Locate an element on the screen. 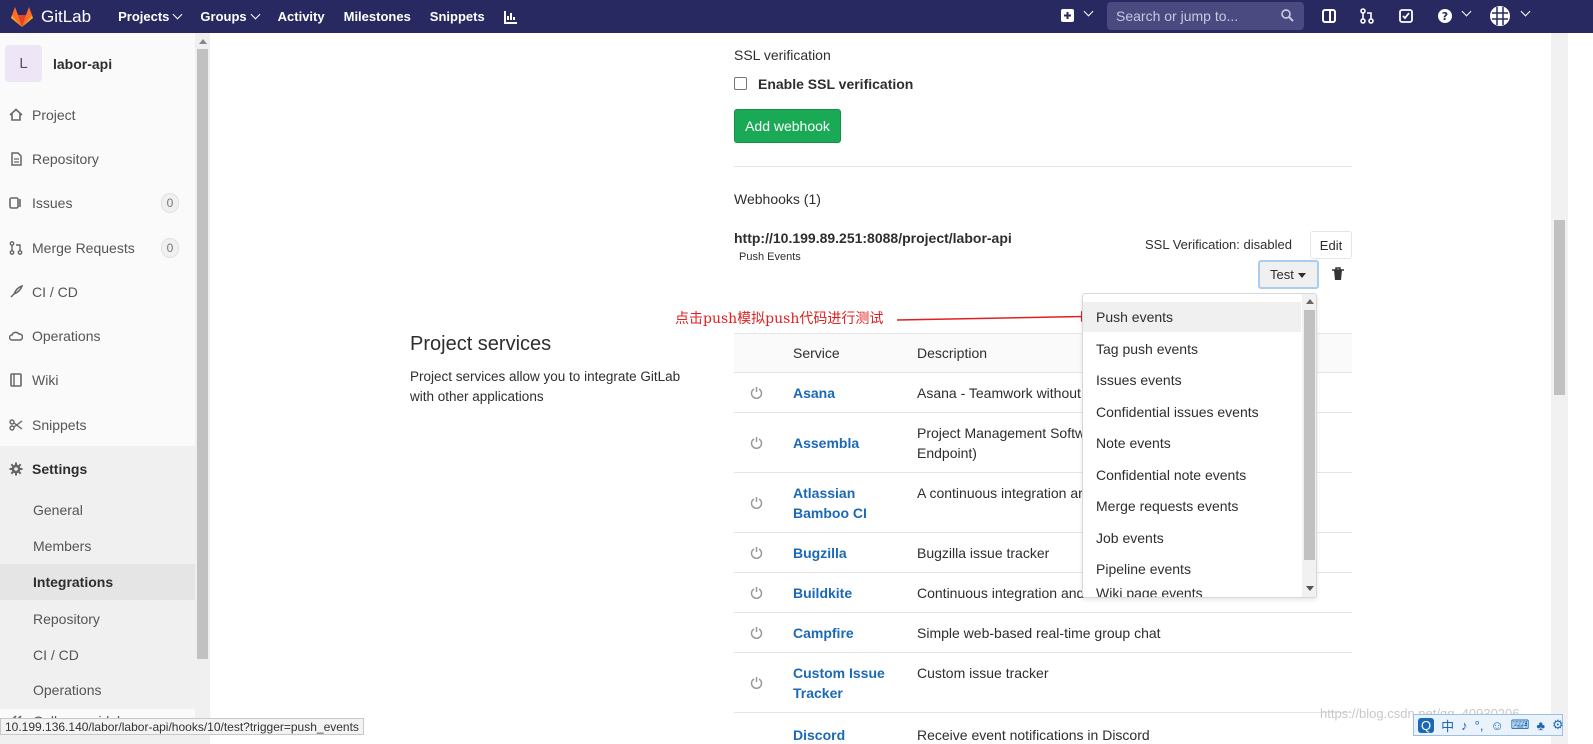 The height and width of the screenshot is (744, 1593). help-icon: ? is located at coordinates (1445, 16).